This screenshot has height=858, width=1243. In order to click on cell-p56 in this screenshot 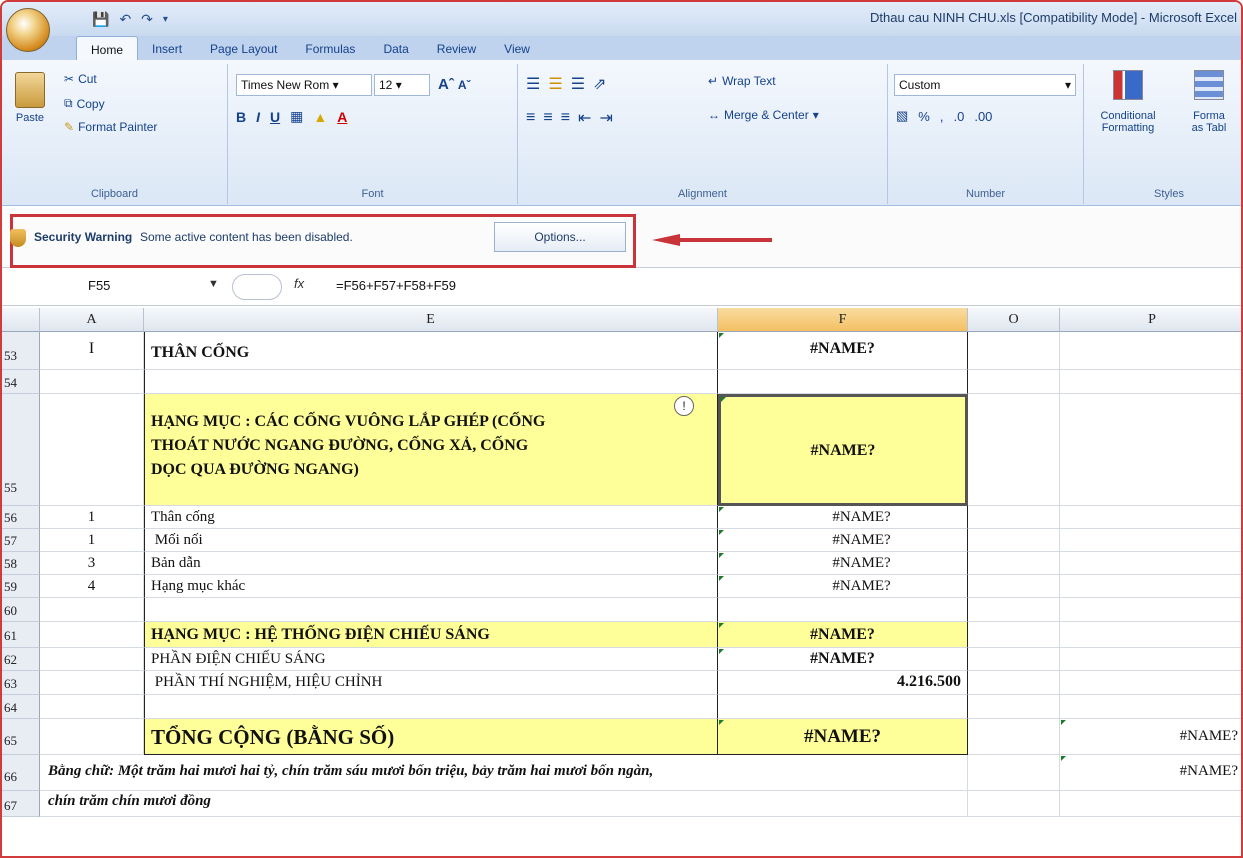, I will do `click(1150, 517)`.